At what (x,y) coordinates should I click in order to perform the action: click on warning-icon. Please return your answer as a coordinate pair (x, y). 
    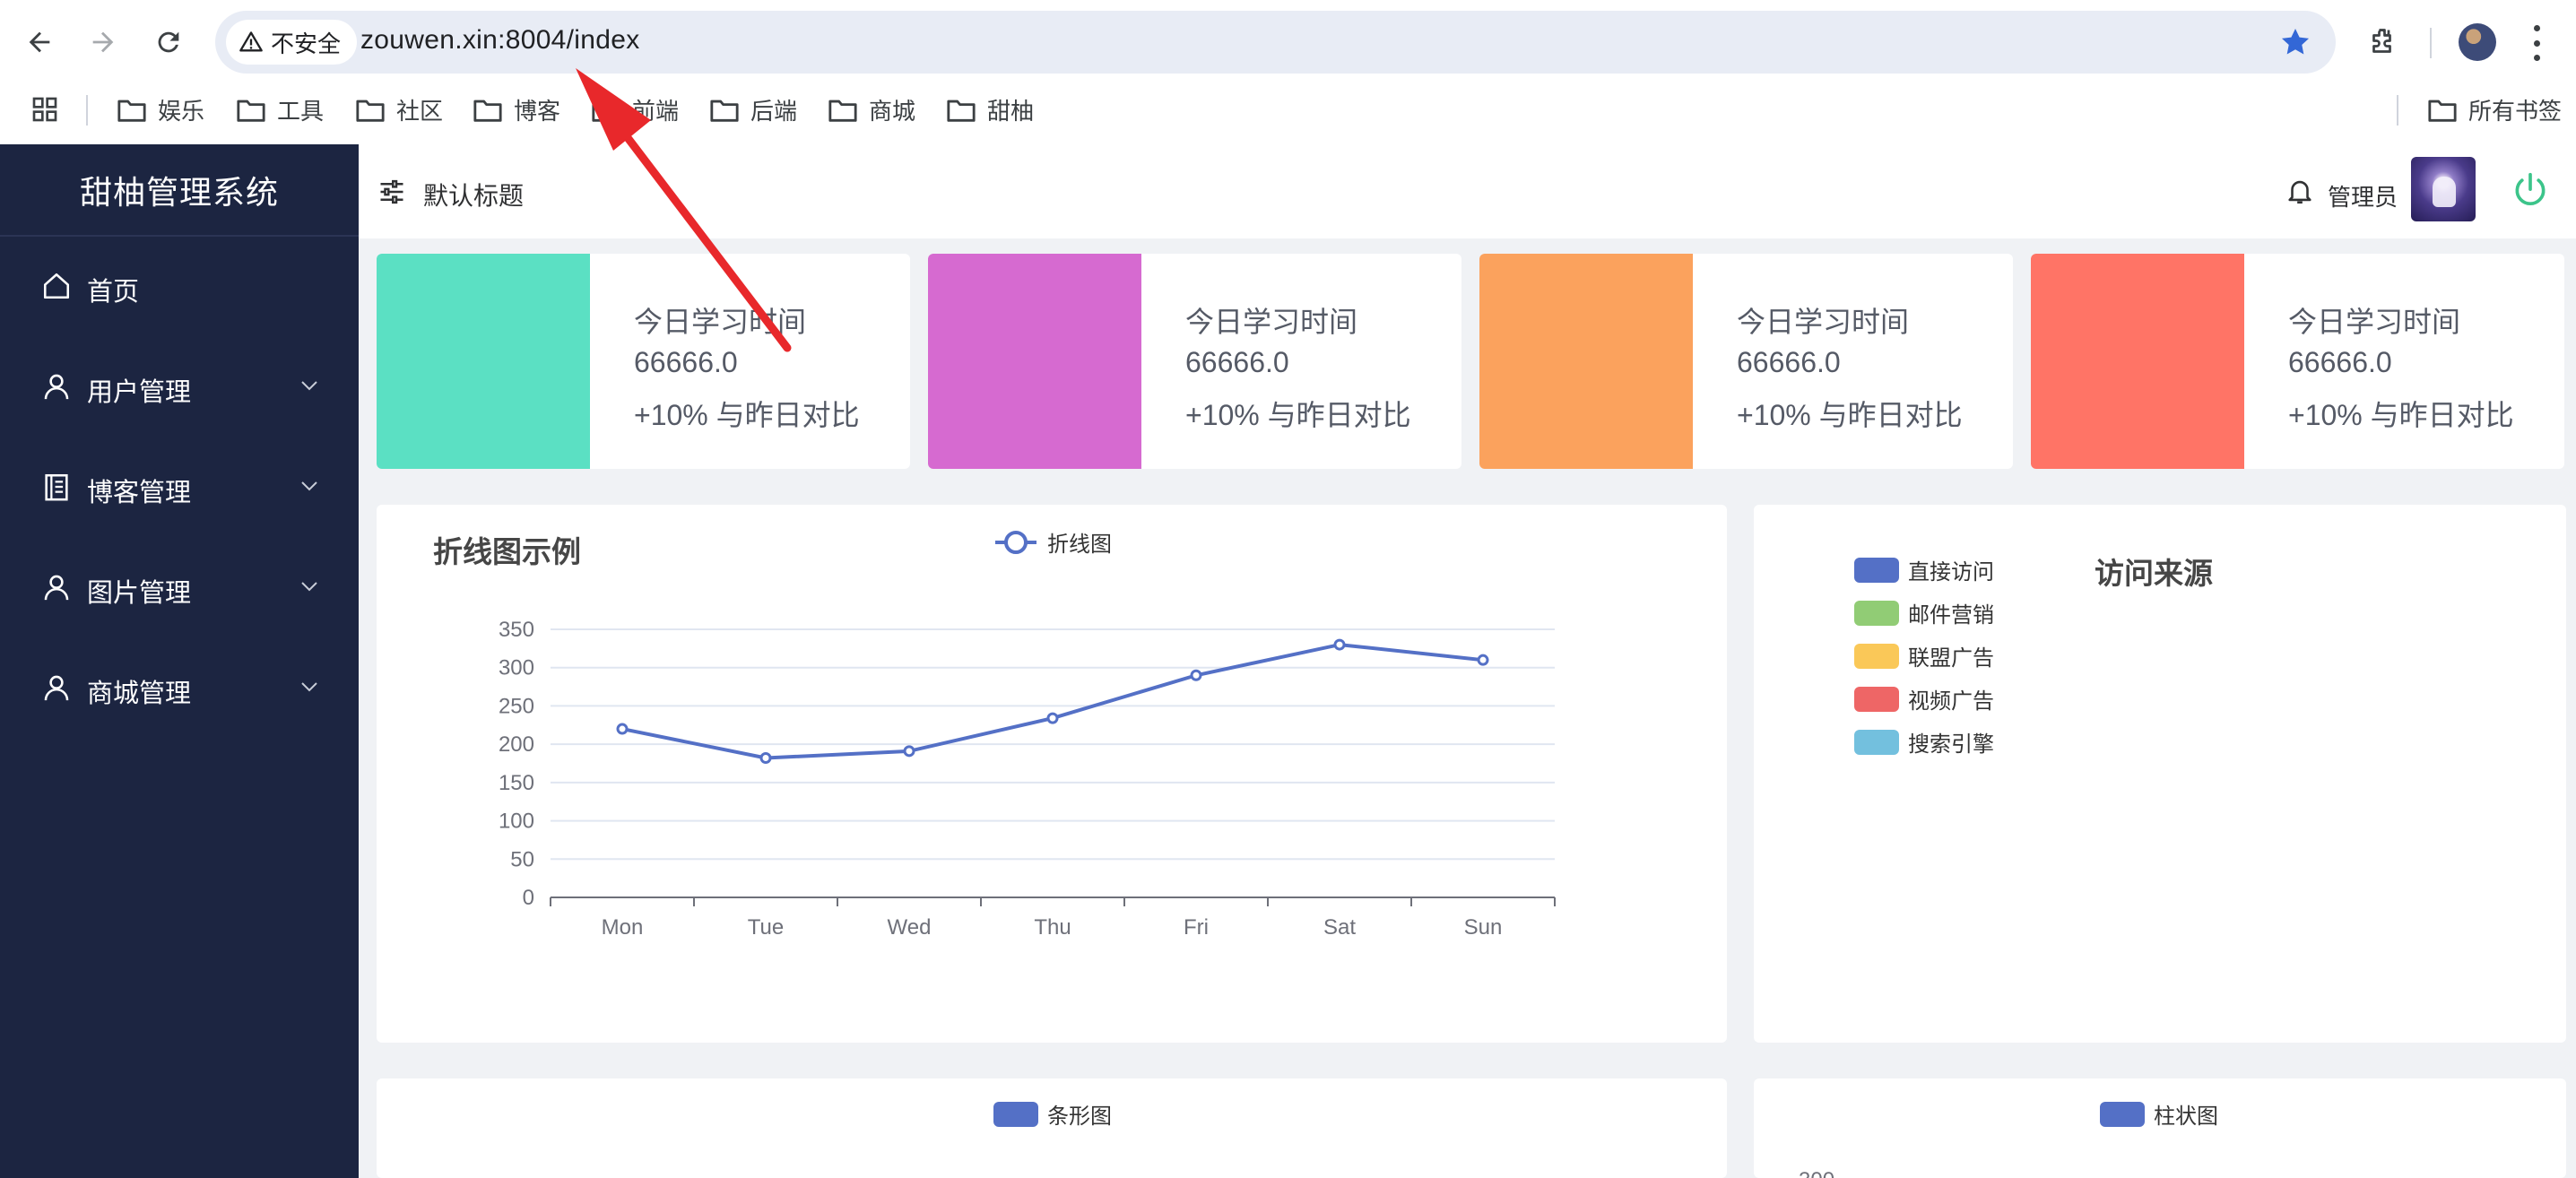
    Looking at the image, I should click on (251, 41).